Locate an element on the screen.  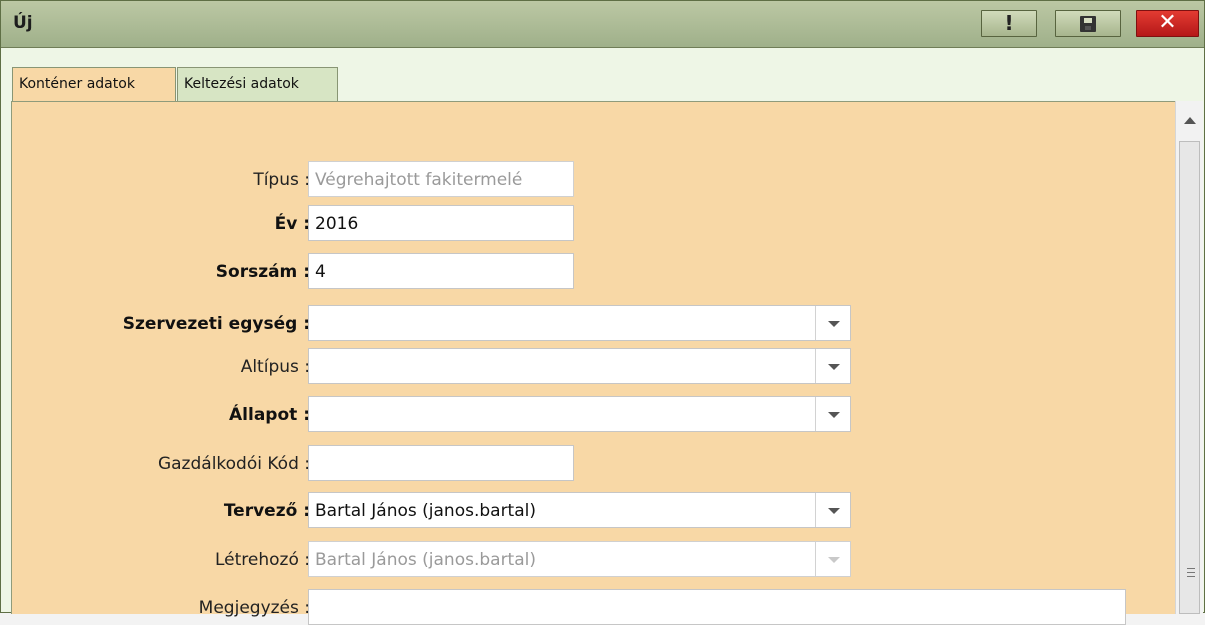
allapot-label: Állapot : is located at coordinates (269, 415).